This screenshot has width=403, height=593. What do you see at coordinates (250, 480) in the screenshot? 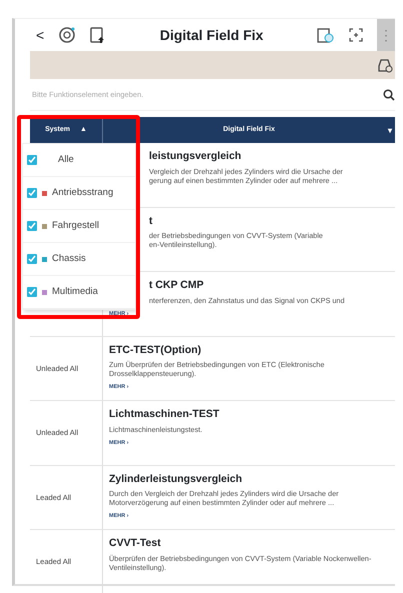
I see `function-title: Zylinderleistungsvergleich` at bounding box center [250, 480].